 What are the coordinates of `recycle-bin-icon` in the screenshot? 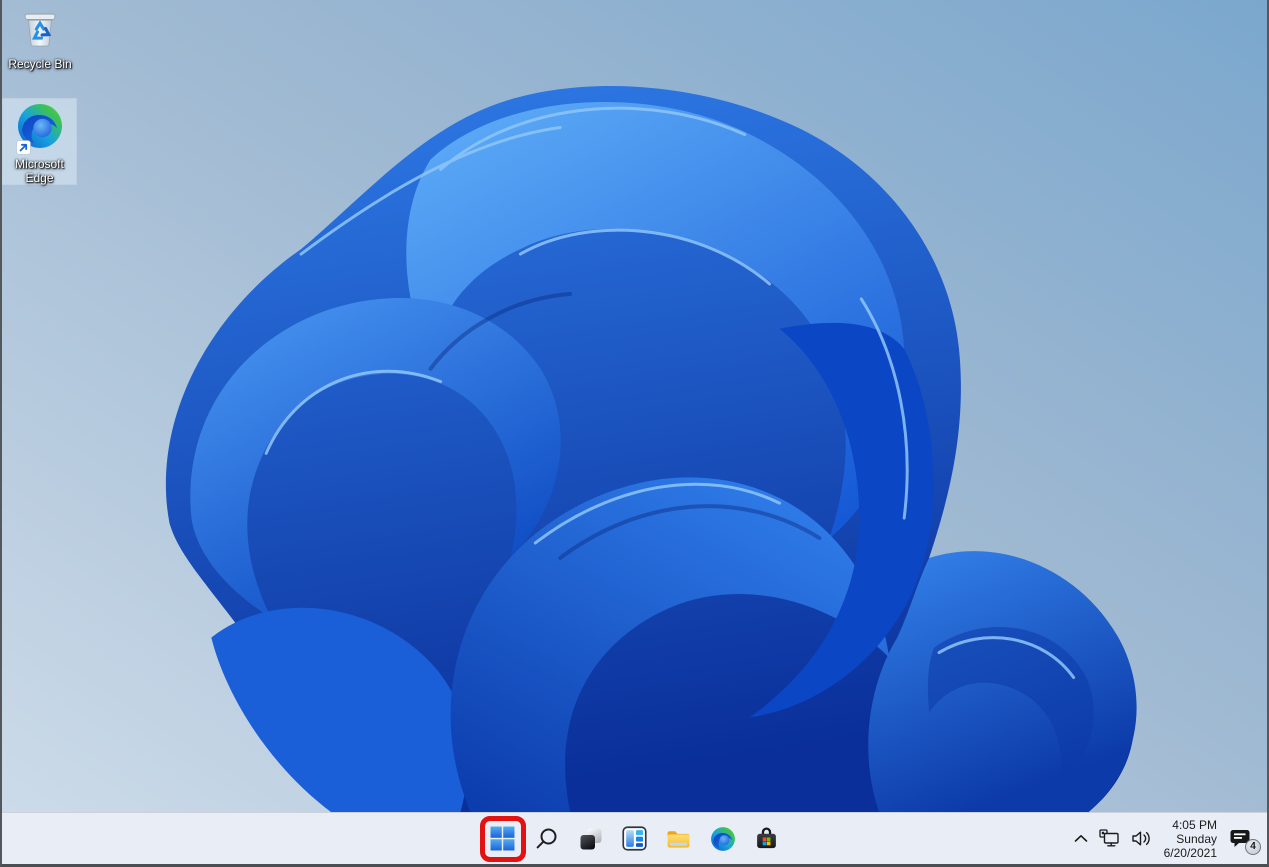 It's located at (40, 29).